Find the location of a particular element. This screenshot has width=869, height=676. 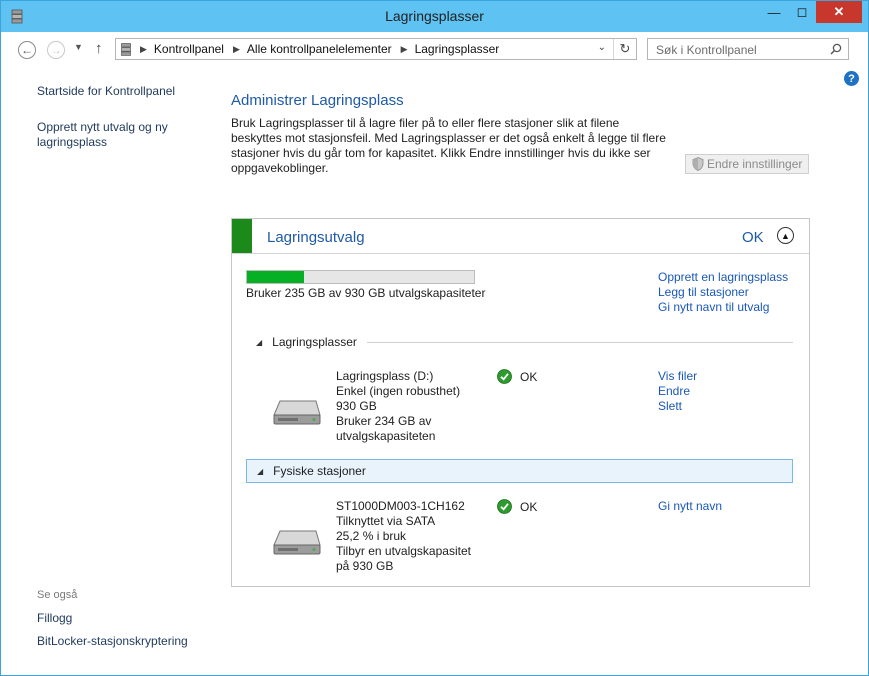

rename-pool-link: Gi nytt navn til utvalg is located at coordinates (723, 307).